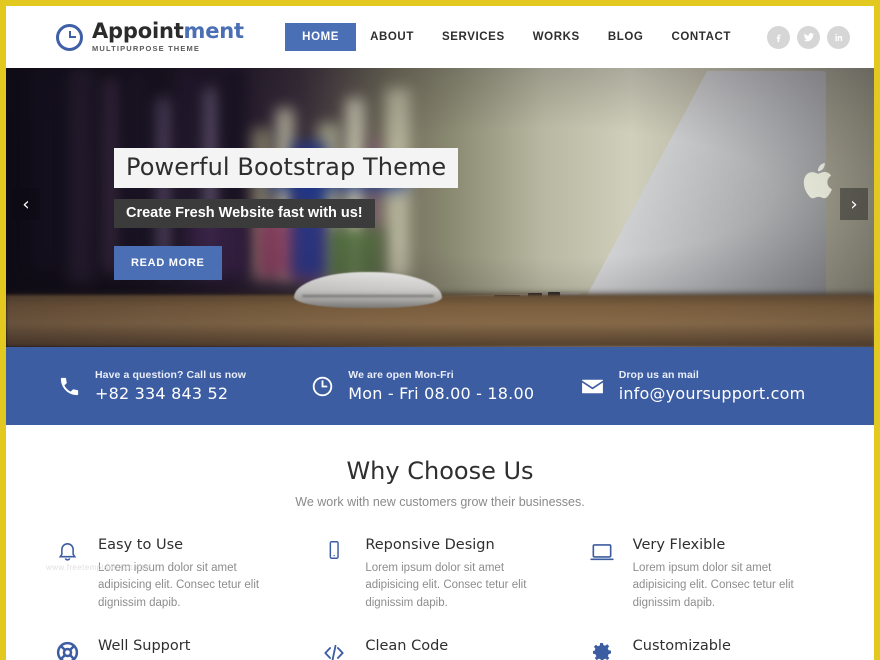 The height and width of the screenshot is (660, 880). I want to click on nav-item-services: SERVICES, so click(473, 37).